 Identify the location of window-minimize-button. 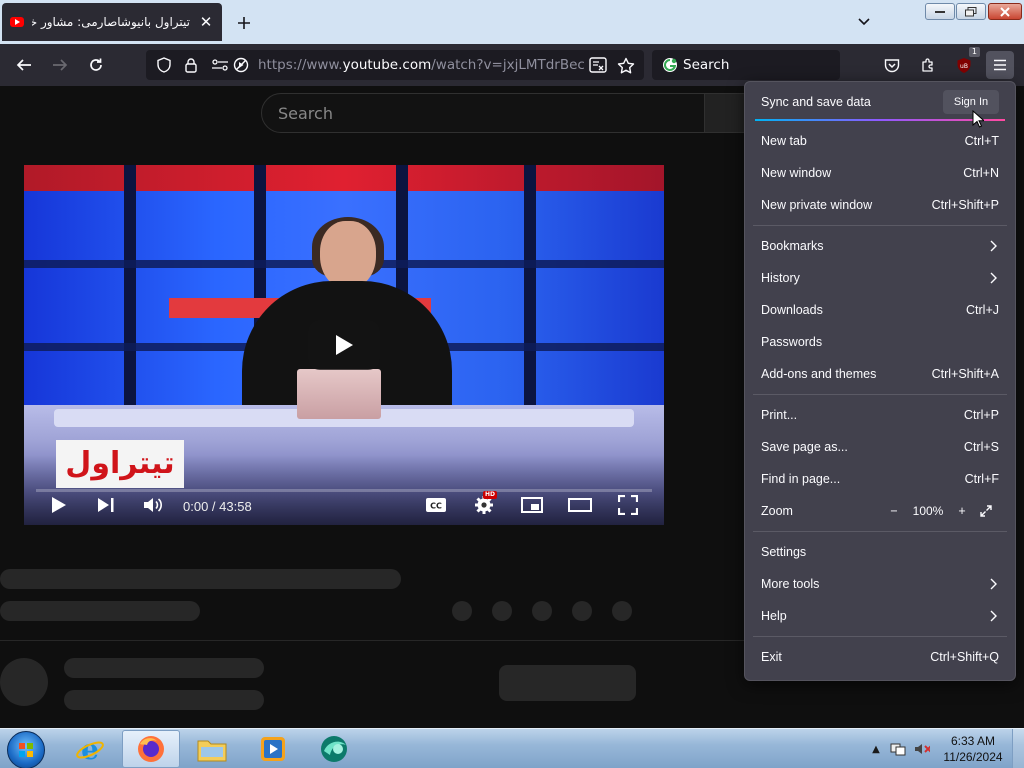
(940, 11).